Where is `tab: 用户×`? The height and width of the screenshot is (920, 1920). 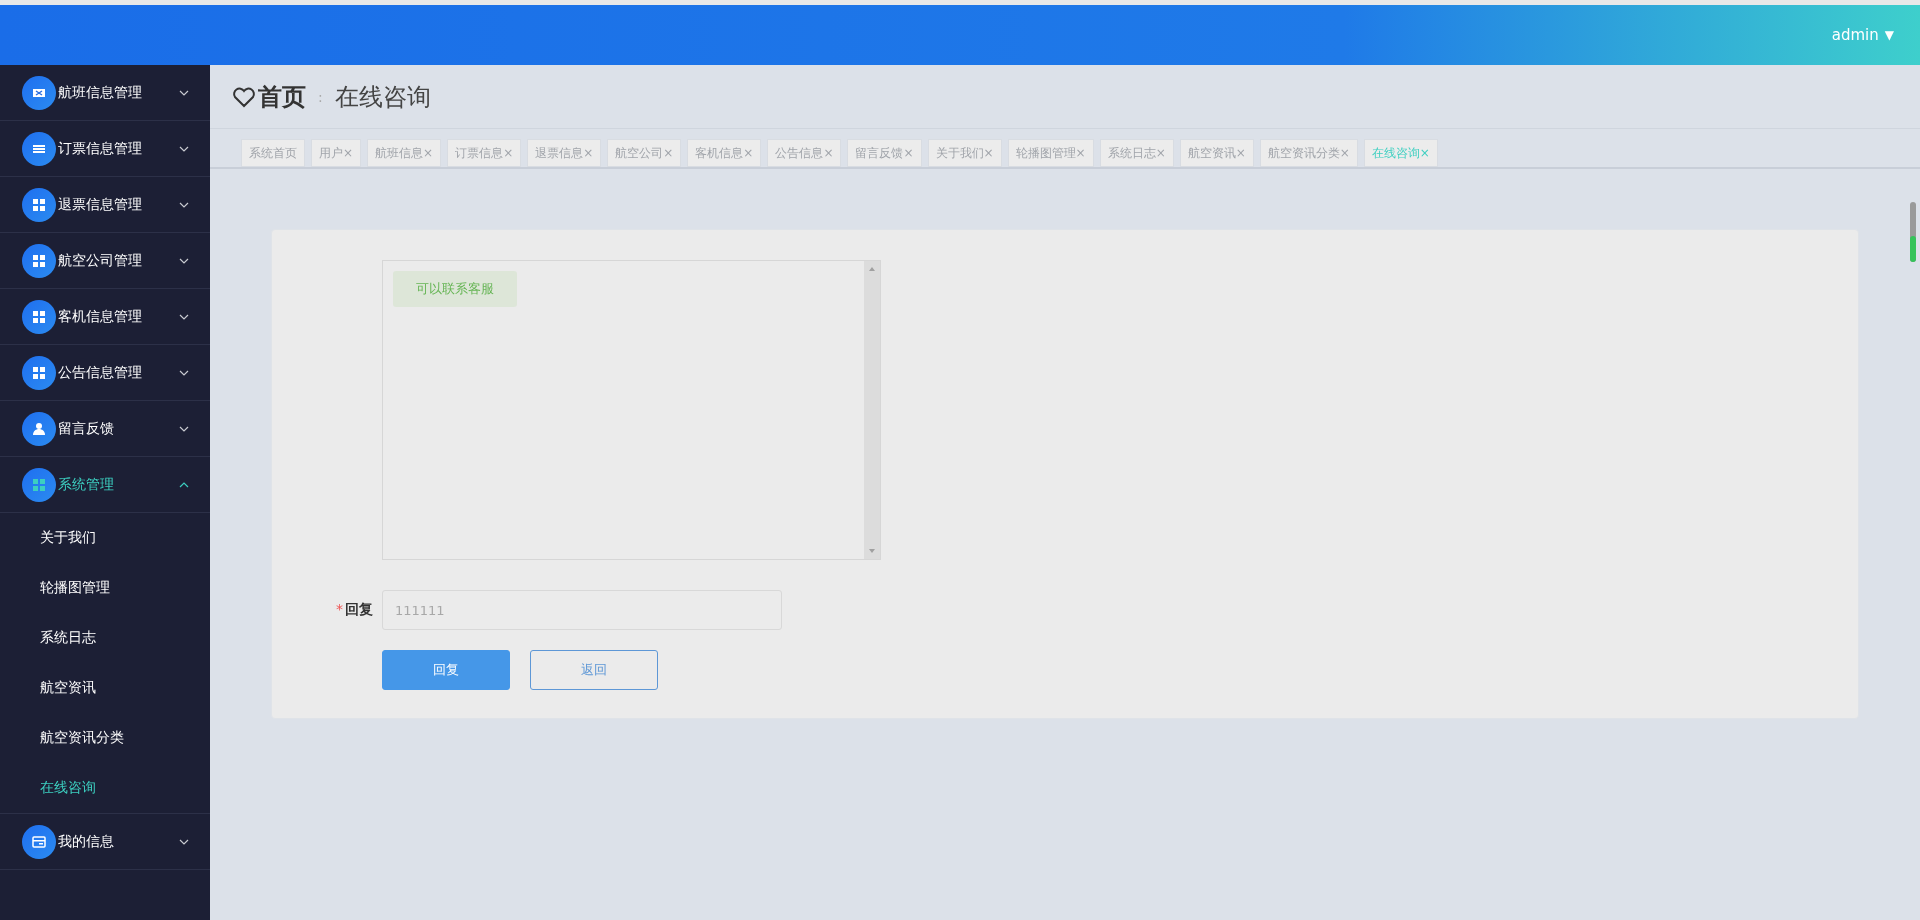 tab: 用户× is located at coordinates (336, 153).